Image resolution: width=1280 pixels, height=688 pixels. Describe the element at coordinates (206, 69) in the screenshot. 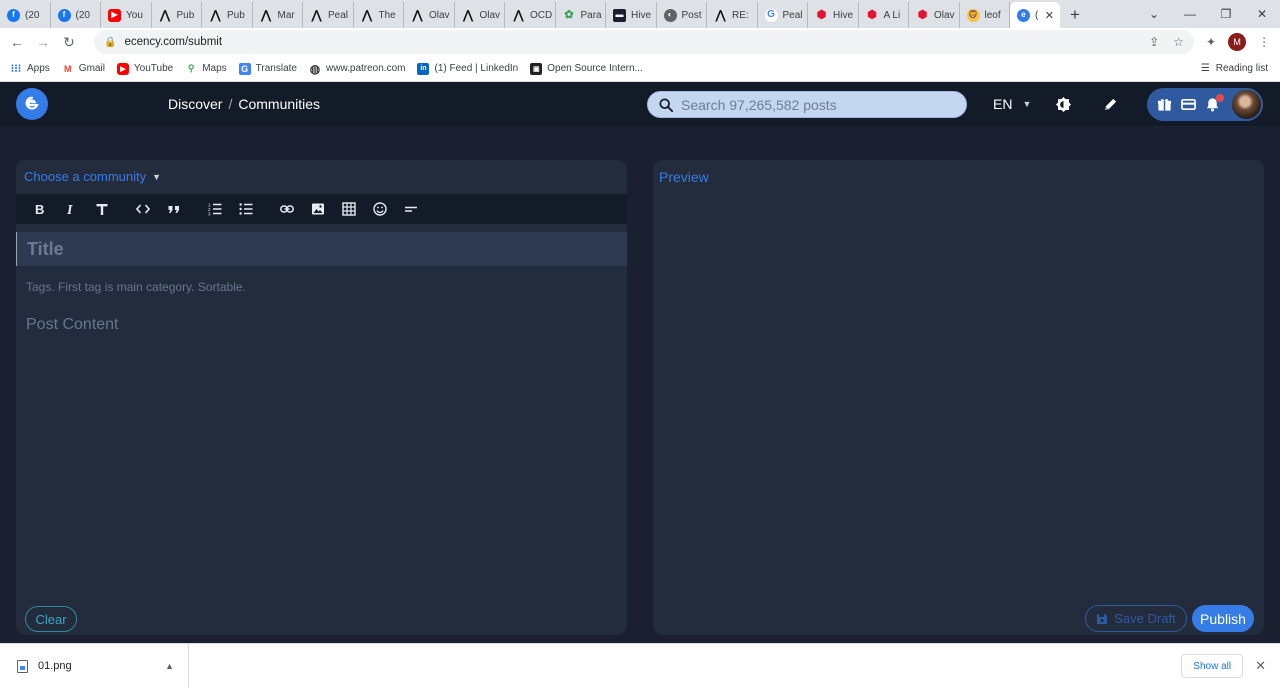

I see `bookmark-item: ⚲ Maps` at that location.